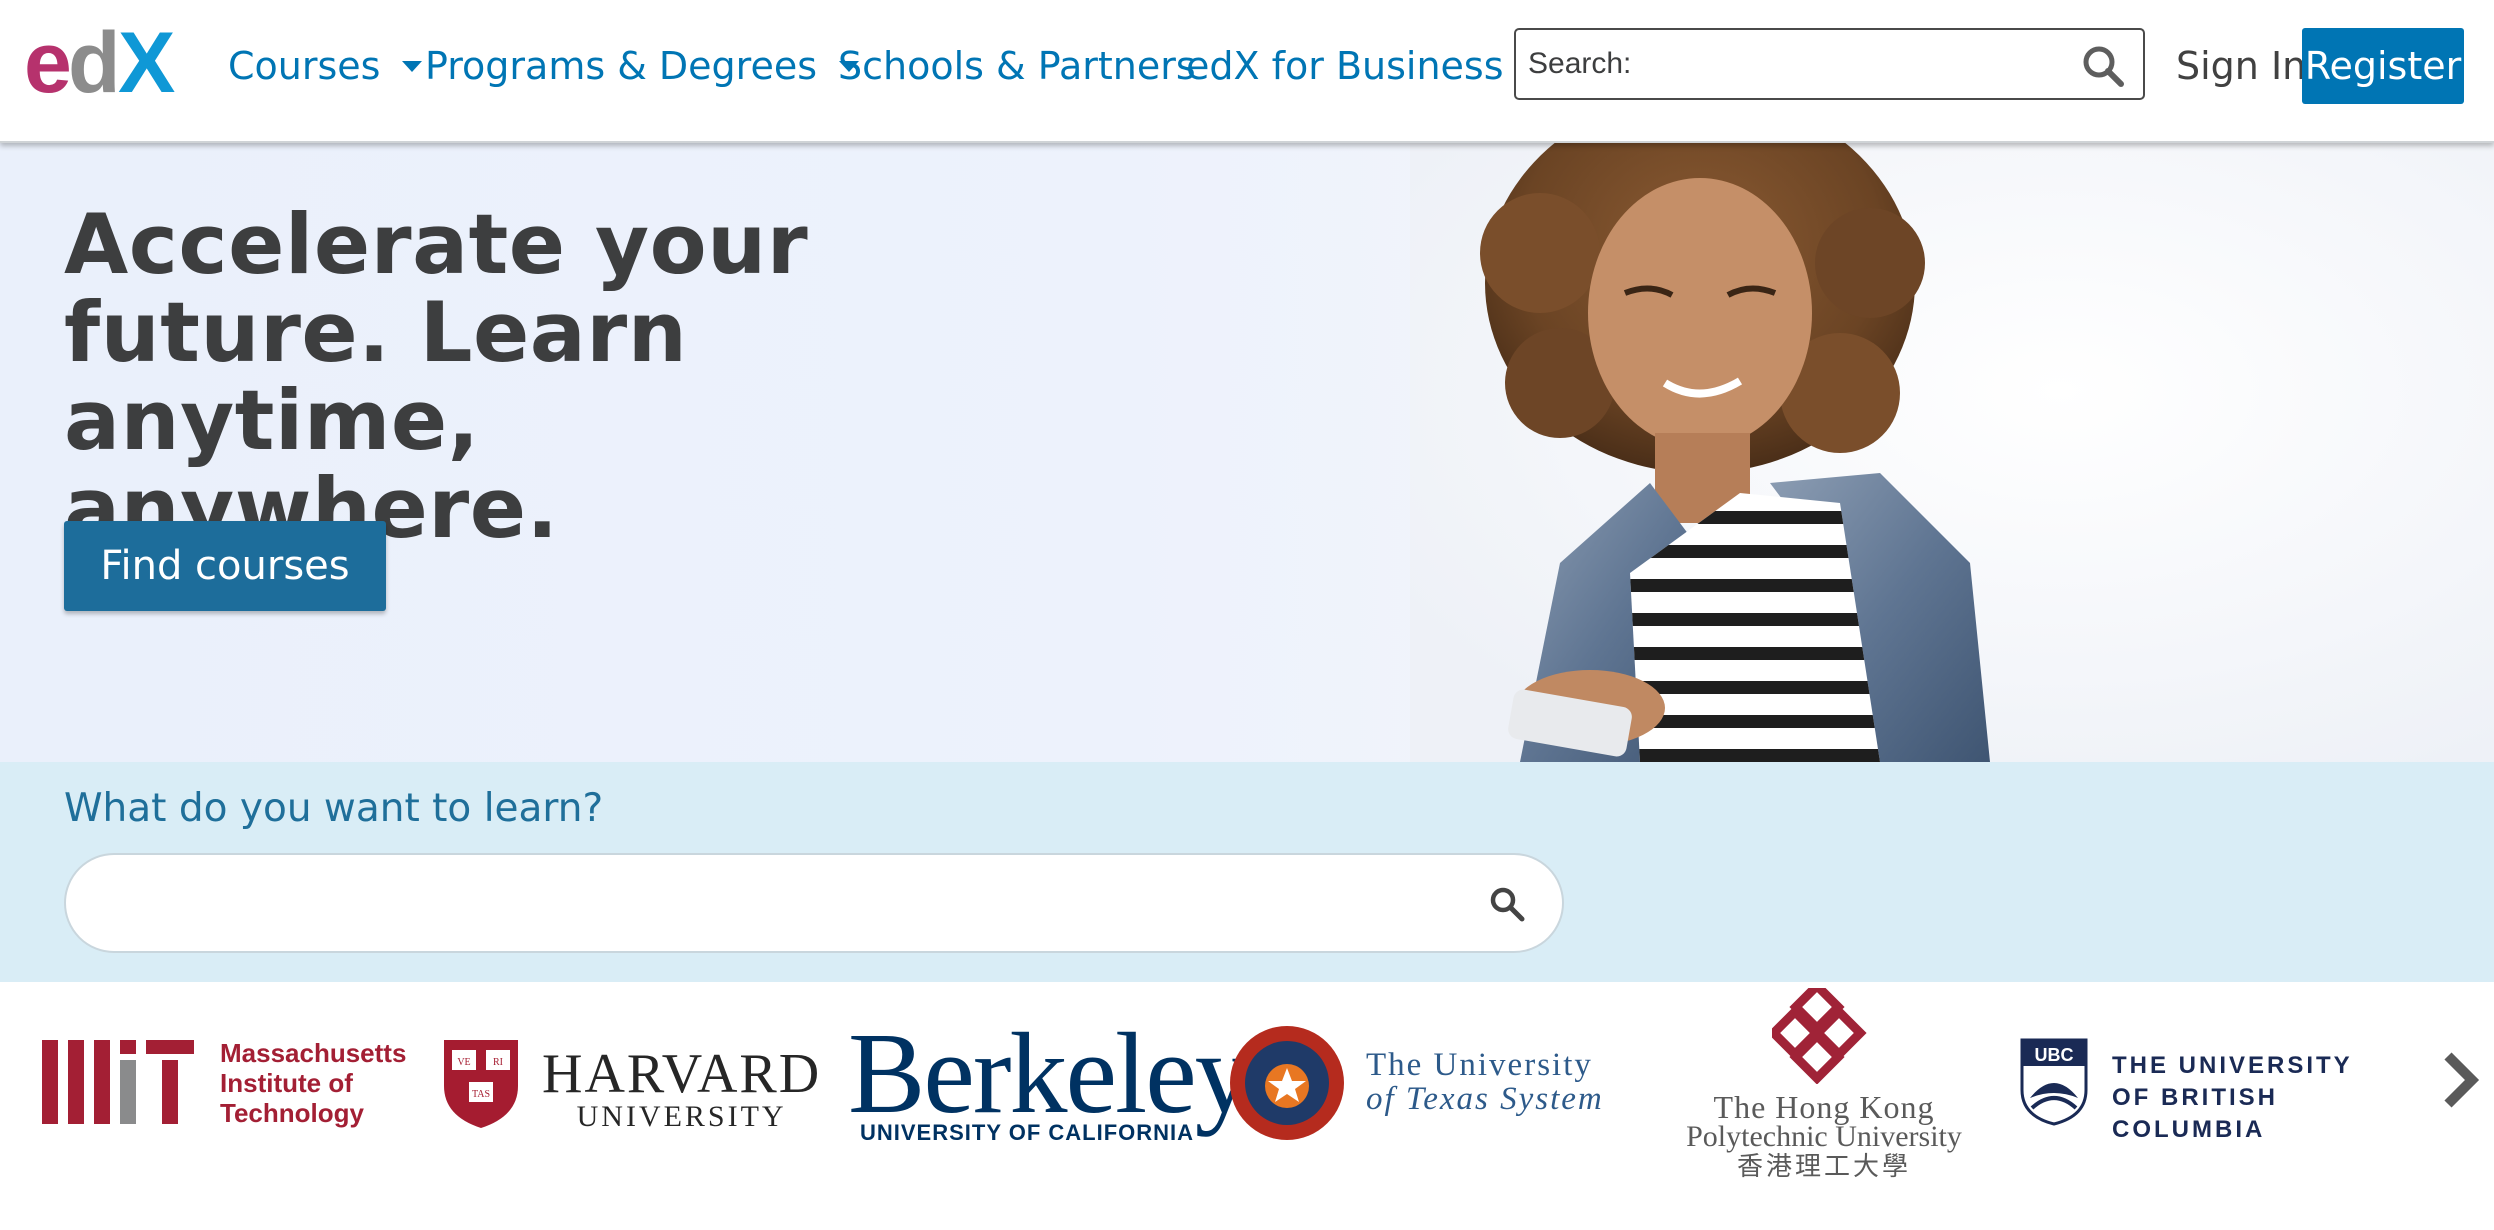 This screenshot has height=1230, width=2494. What do you see at coordinates (681, 1116) in the screenshot?
I see `harvard-university: UNIVERSITY` at bounding box center [681, 1116].